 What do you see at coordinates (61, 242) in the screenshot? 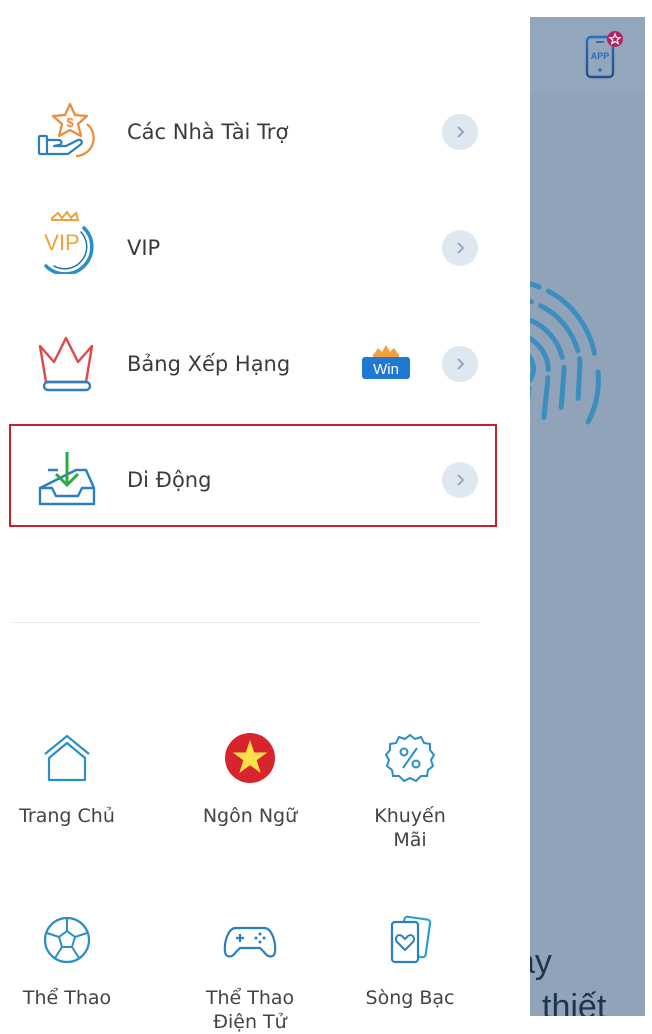
I see `svg-text: VIP` at bounding box center [61, 242].